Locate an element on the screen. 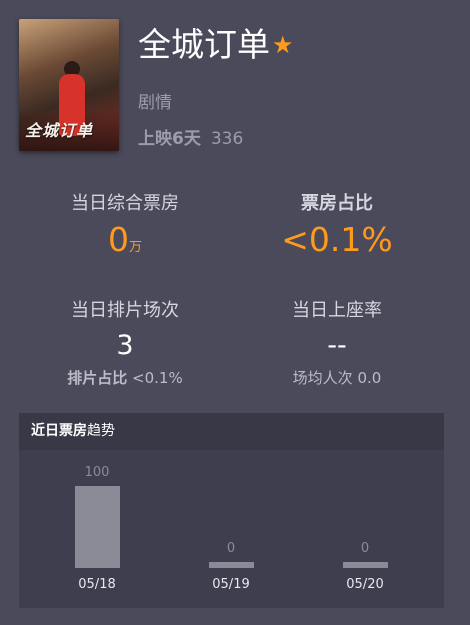 Image resolution: width=470 pixels, height=625 pixels. trend-bar-date: 05/19 is located at coordinates (231, 584).